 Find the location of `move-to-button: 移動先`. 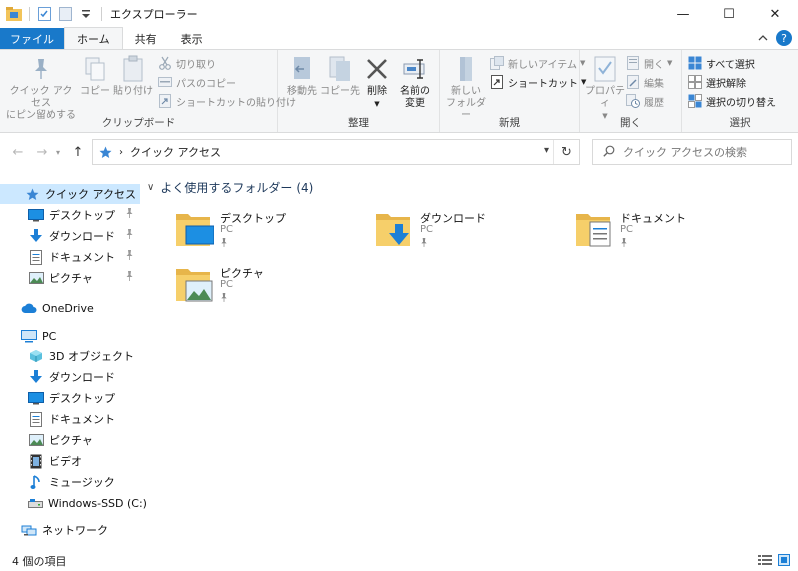

move-to-button: 移動先 is located at coordinates (302, 76).